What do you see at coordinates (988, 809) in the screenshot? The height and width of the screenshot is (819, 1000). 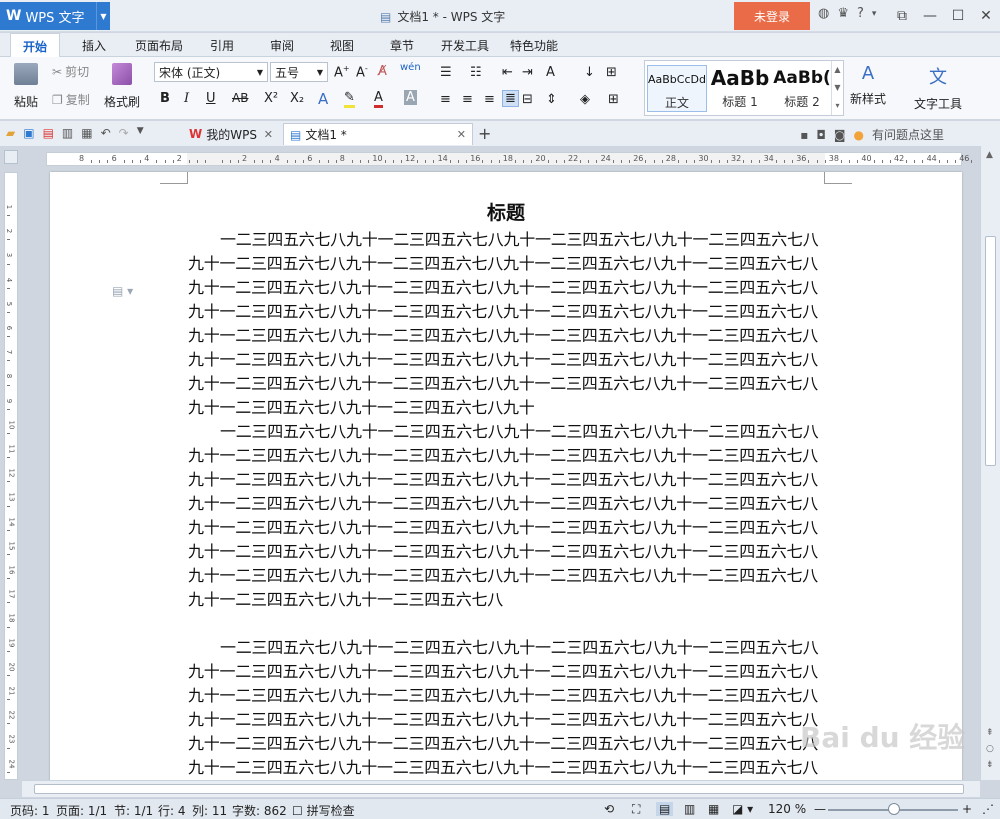 I see `resize-grip-icon: ⋰` at bounding box center [988, 809].